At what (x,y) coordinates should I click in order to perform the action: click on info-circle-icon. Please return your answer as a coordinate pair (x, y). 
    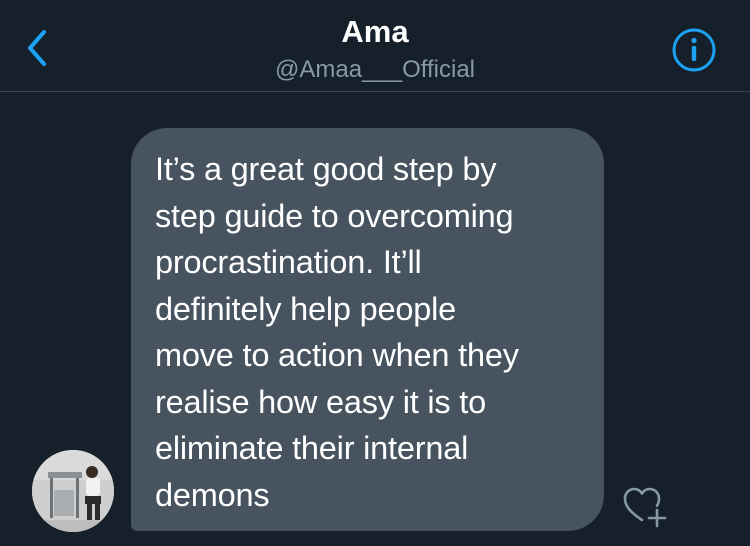
    Looking at the image, I should click on (694, 50).